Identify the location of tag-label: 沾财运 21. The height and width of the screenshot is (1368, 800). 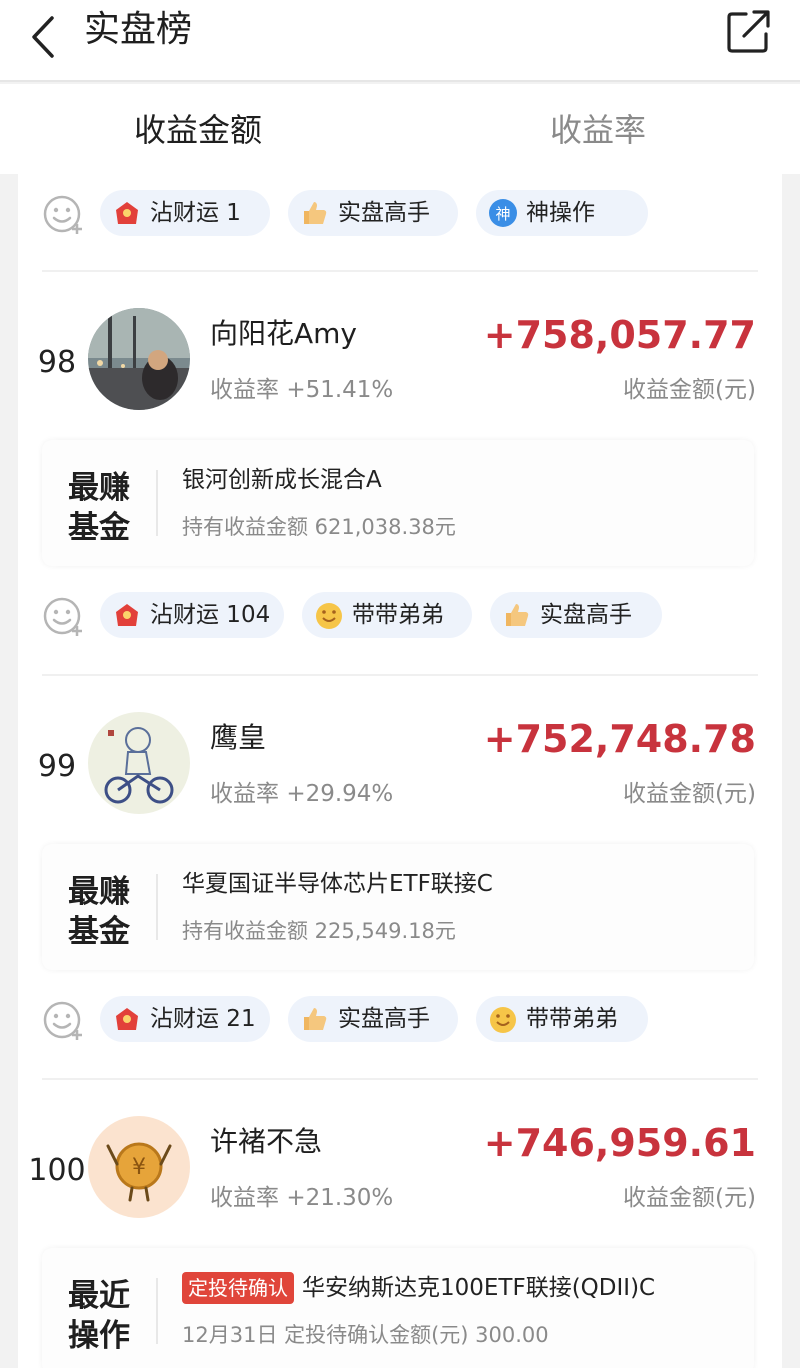
(203, 1019).